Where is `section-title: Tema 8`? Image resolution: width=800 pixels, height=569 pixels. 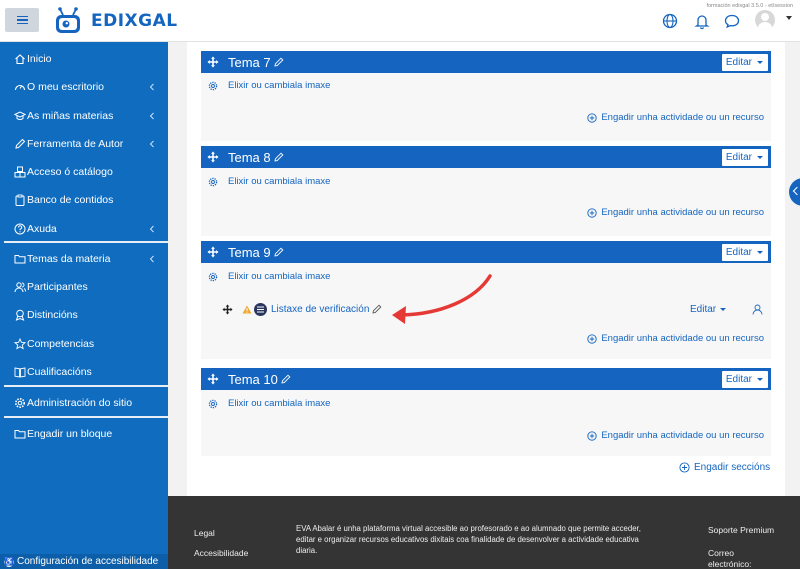
section-title: Tema 8 is located at coordinates (249, 157).